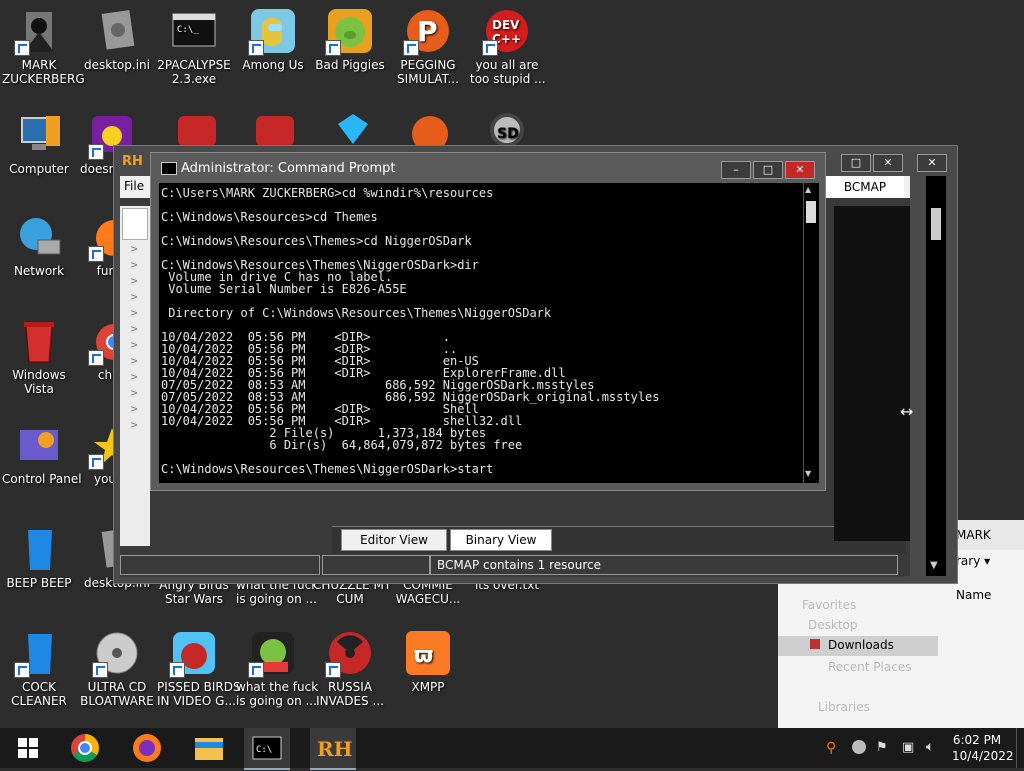 This screenshot has height=771, width=1024. I want to click on desktop-icon-ultra-cd: ULTRA CD BLOATWARE, so click(117, 669).